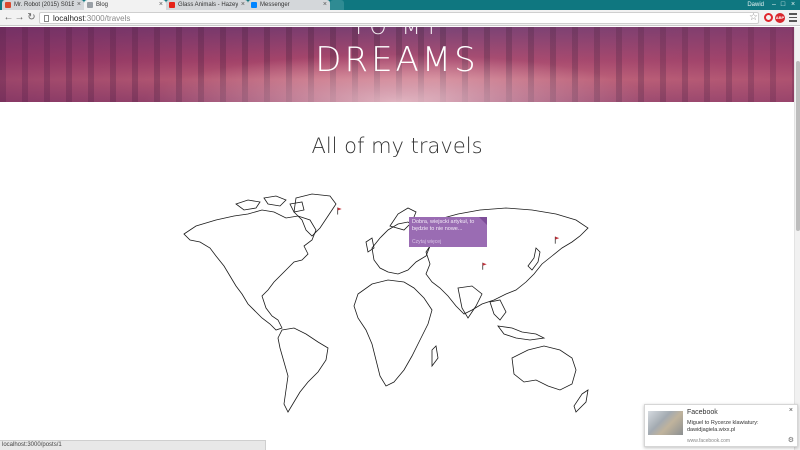  What do you see at coordinates (498, 310) in the screenshot?
I see `southeast-asia` at bounding box center [498, 310].